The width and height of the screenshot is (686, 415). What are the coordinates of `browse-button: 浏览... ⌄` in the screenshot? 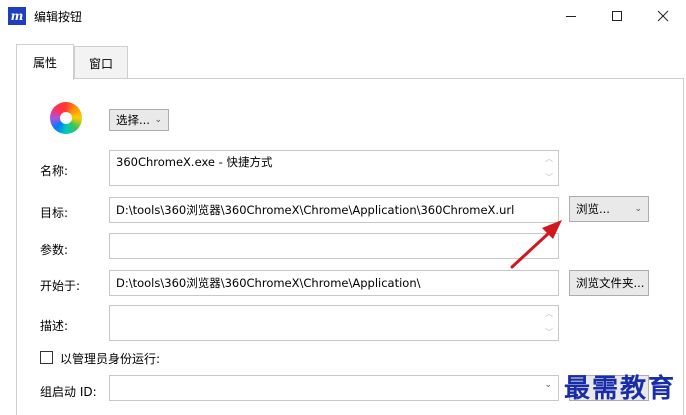 It's located at (609, 209).